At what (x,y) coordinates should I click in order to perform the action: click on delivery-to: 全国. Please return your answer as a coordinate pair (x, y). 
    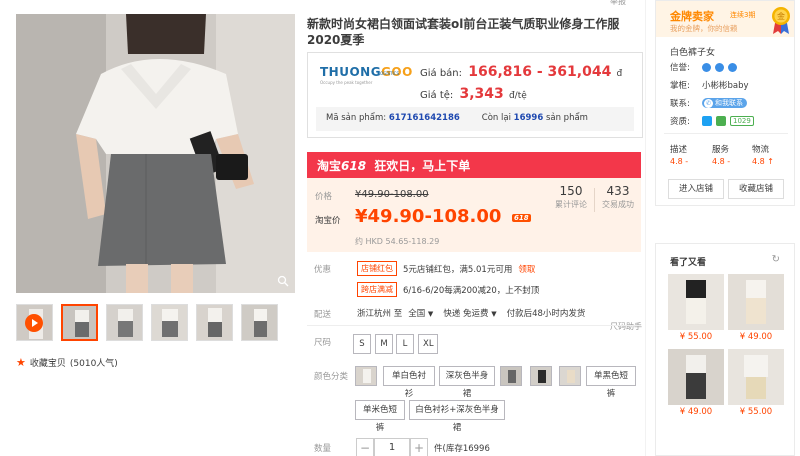
    Looking at the image, I should click on (417, 314).